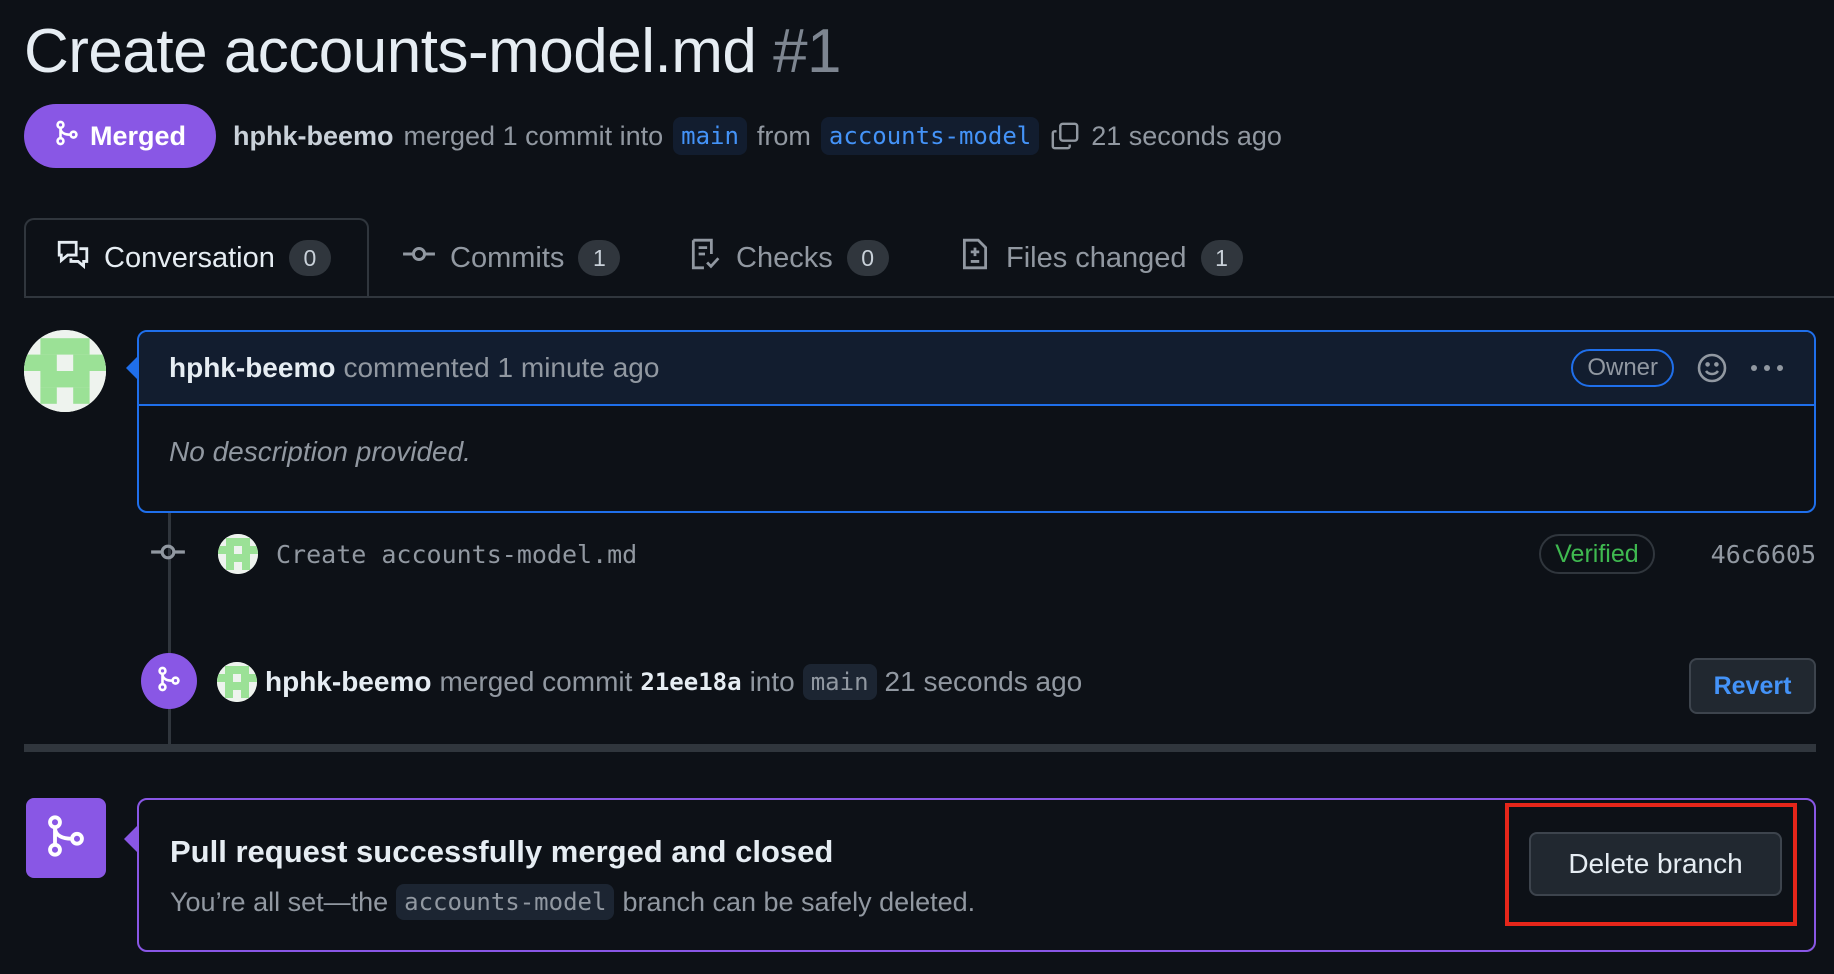  Describe the element at coordinates (920, 748) in the screenshot. I see `section-divider` at that location.